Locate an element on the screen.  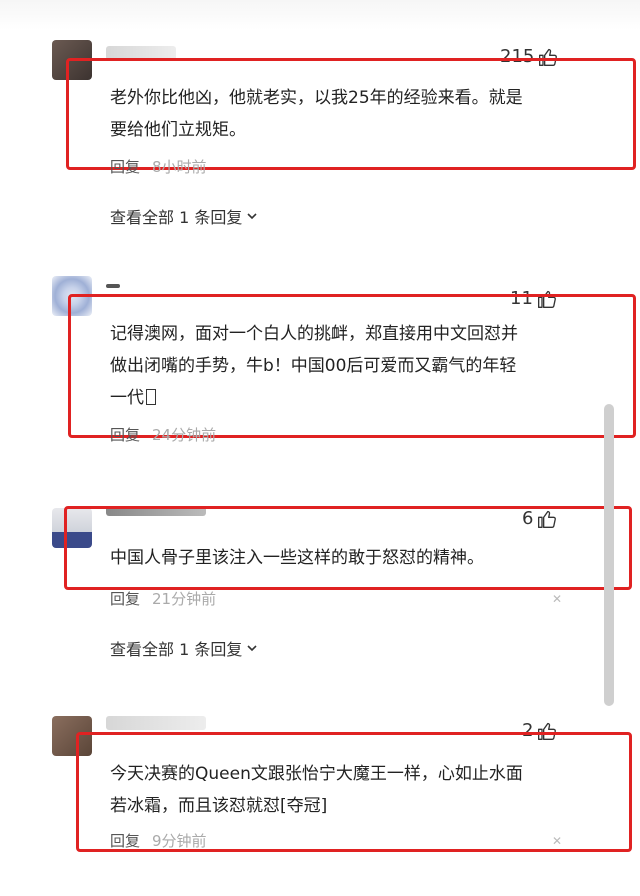
comment-meta: 回复 8小时前 is located at coordinates (158, 166).